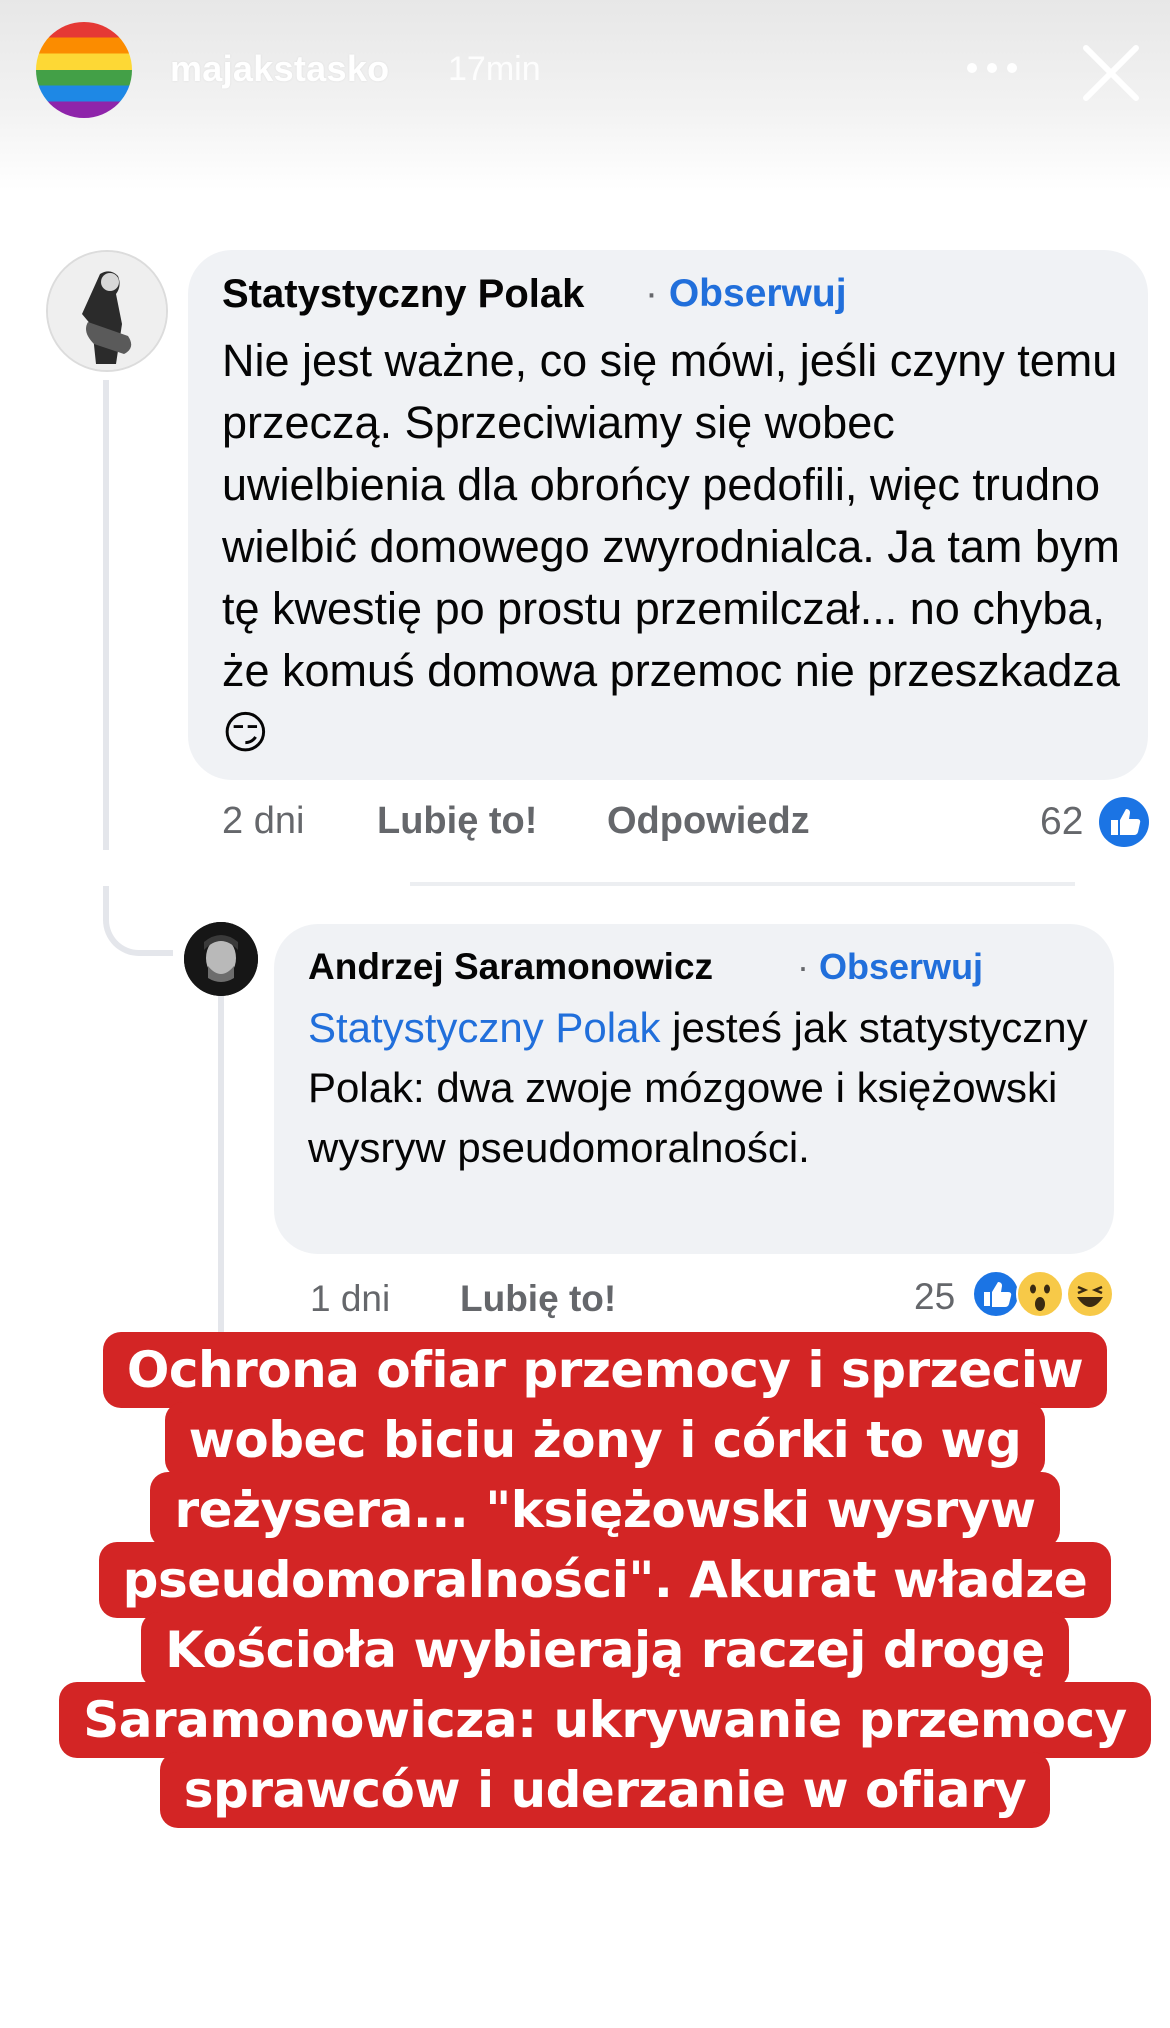 The width and height of the screenshot is (1170, 2028). I want to click on commenter-avatar, so click(107, 311).